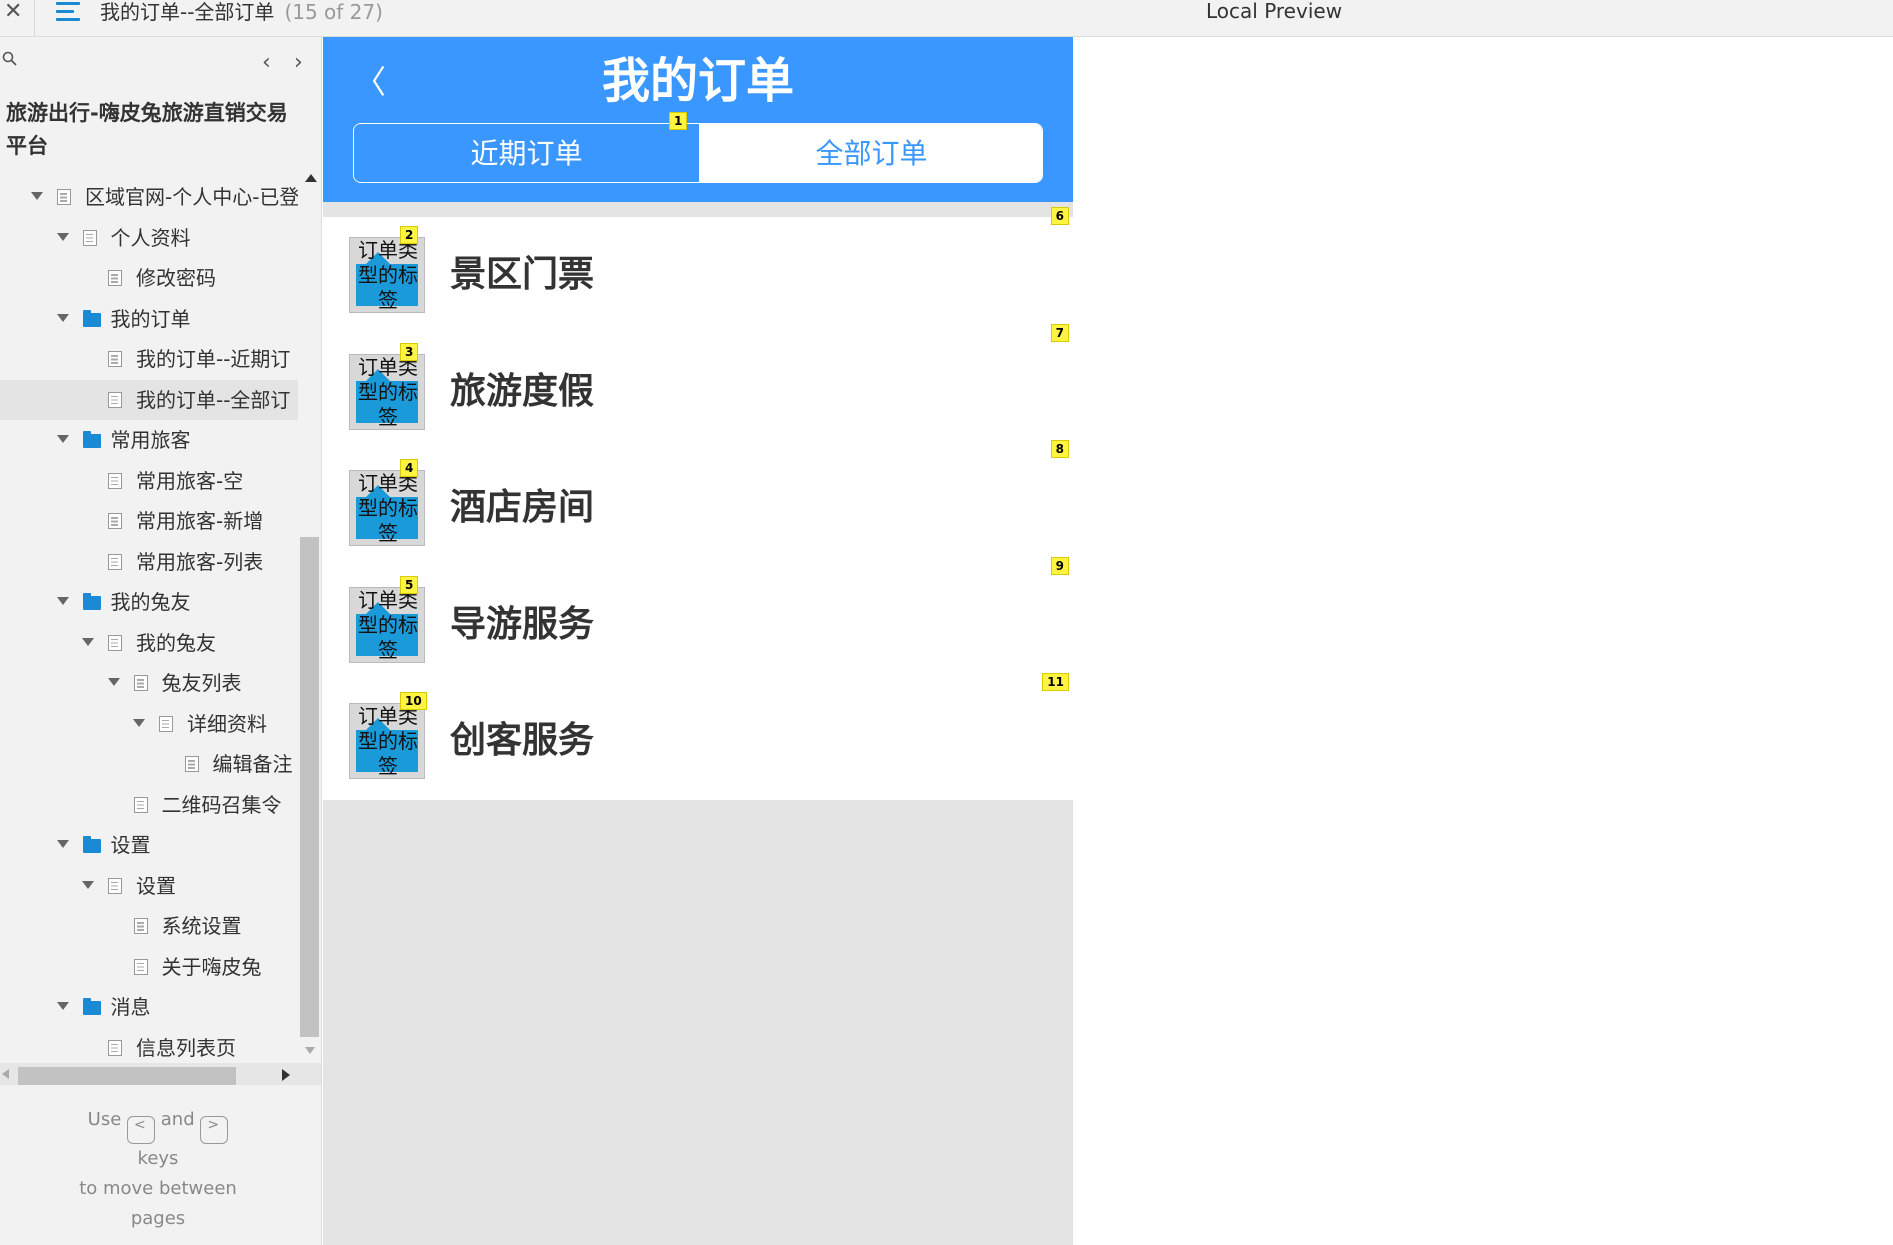 The width and height of the screenshot is (1893, 1245). I want to click on annotation-marker: 2, so click(409, 235).